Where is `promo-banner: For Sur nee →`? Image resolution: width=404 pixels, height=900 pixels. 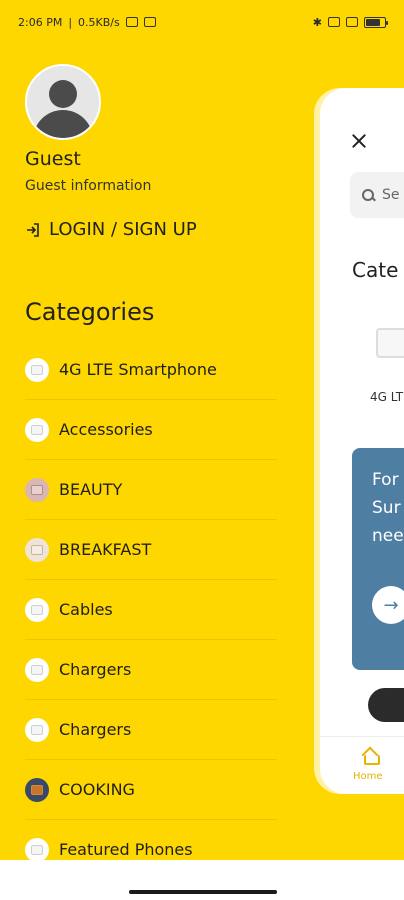 promo-banner: For Sur nee → is located at coordinates (378, 559).